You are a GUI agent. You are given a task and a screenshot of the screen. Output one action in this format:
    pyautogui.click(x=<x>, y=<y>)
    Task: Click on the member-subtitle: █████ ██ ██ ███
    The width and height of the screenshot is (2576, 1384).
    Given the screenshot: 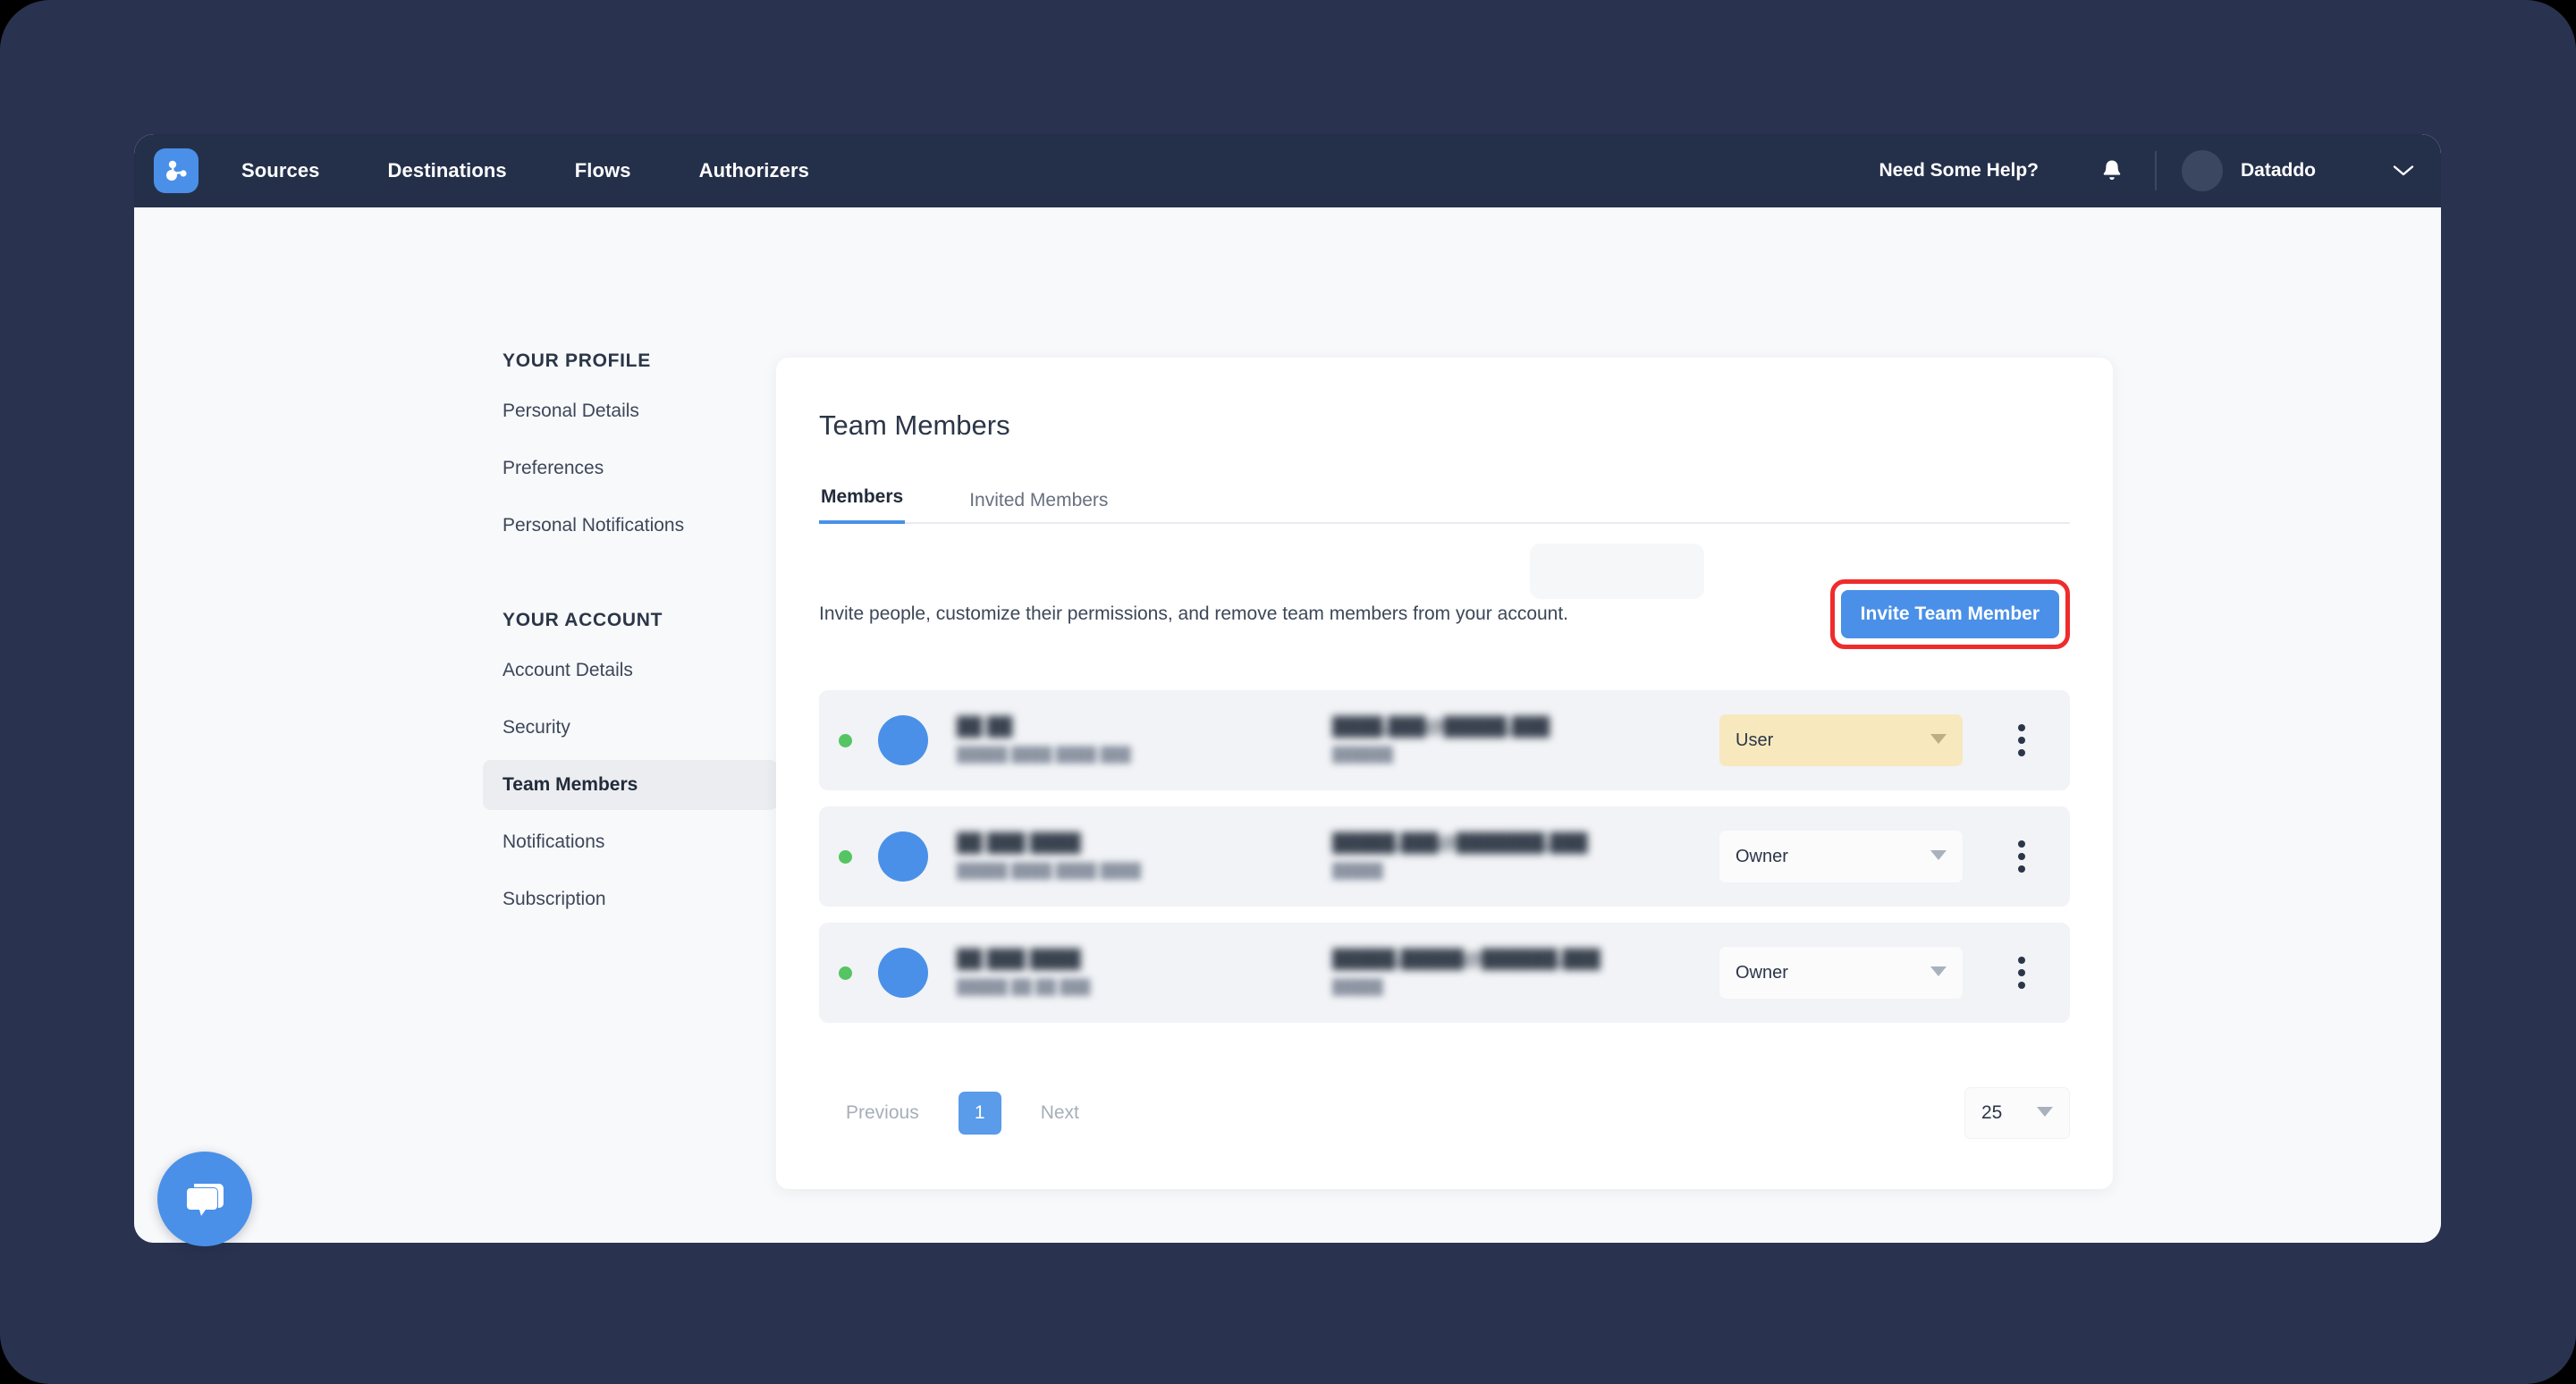 What is the action you would take?
    pyautogui.click(x=1024, y=988)
    